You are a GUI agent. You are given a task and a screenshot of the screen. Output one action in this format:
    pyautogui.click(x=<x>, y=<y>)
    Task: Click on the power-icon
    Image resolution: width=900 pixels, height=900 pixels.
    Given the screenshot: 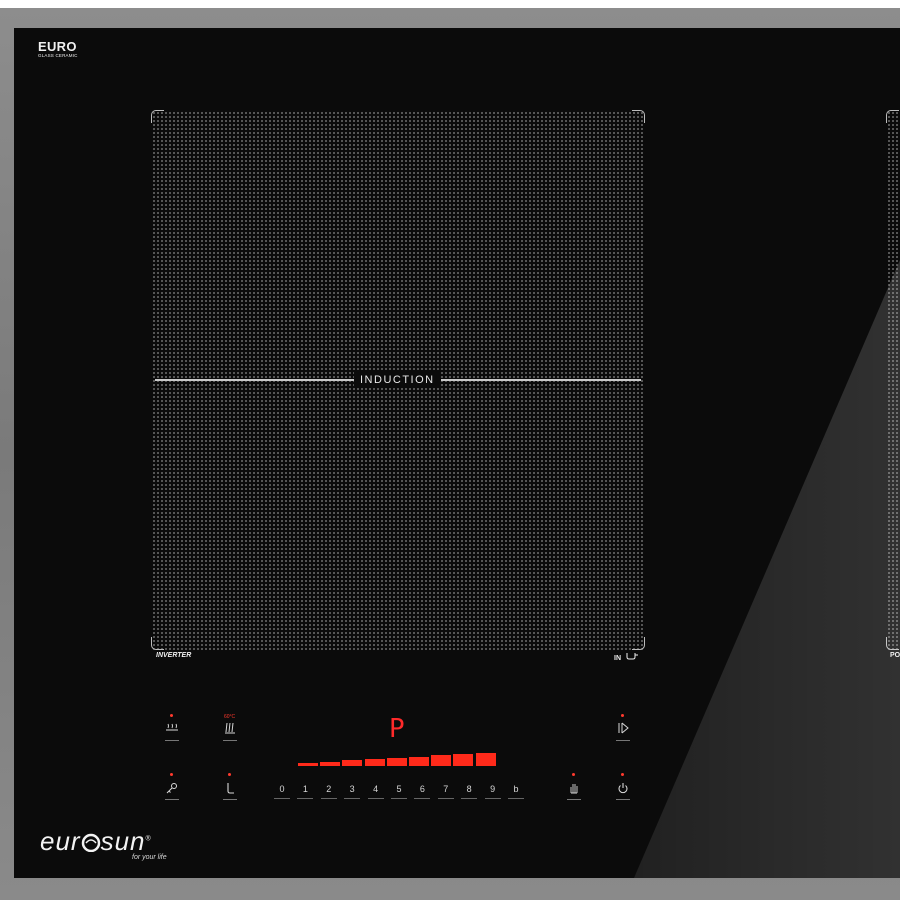 What is the action you would take?
    pyautogui.click(x=623, y=790)
    